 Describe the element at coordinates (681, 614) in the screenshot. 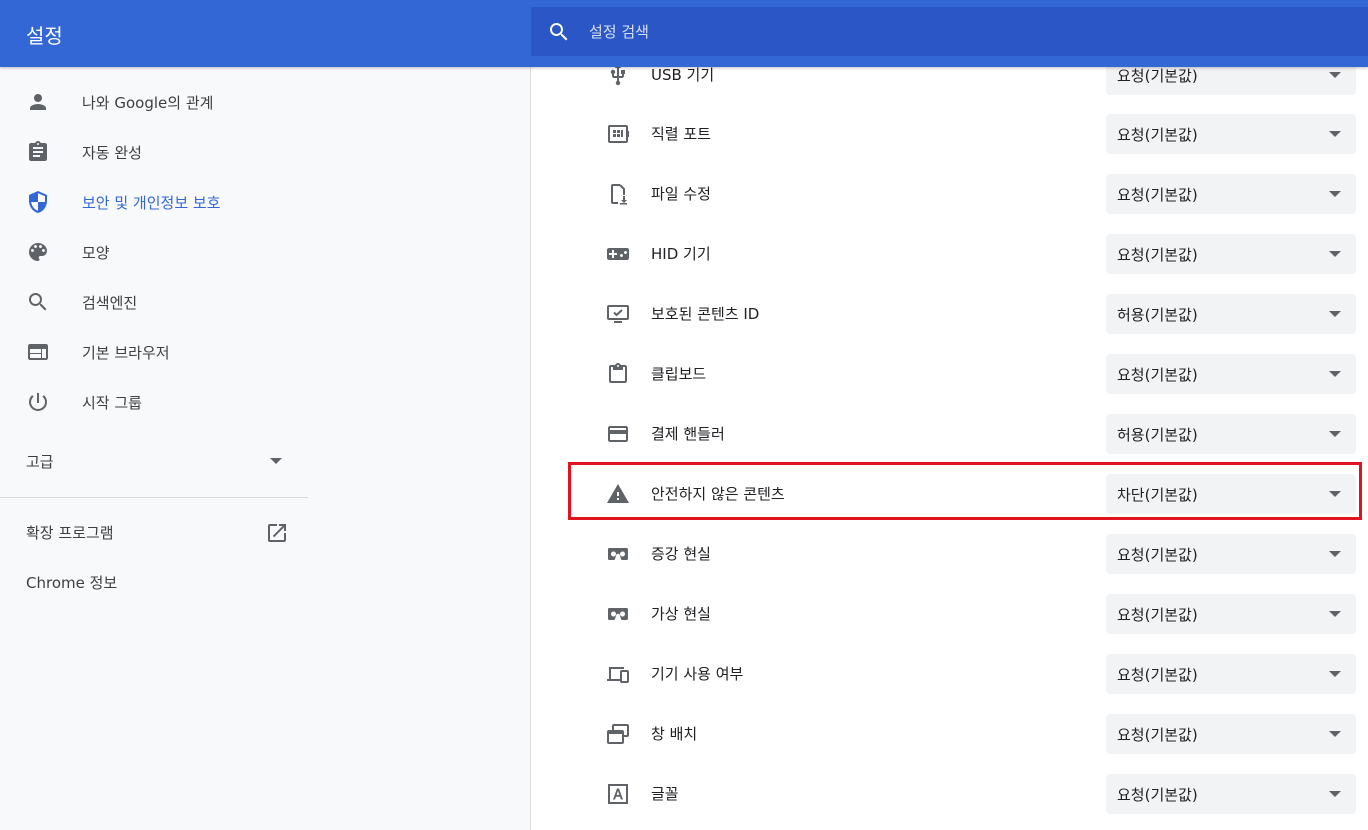

I see `permission-label: 가상 현실` at that location.